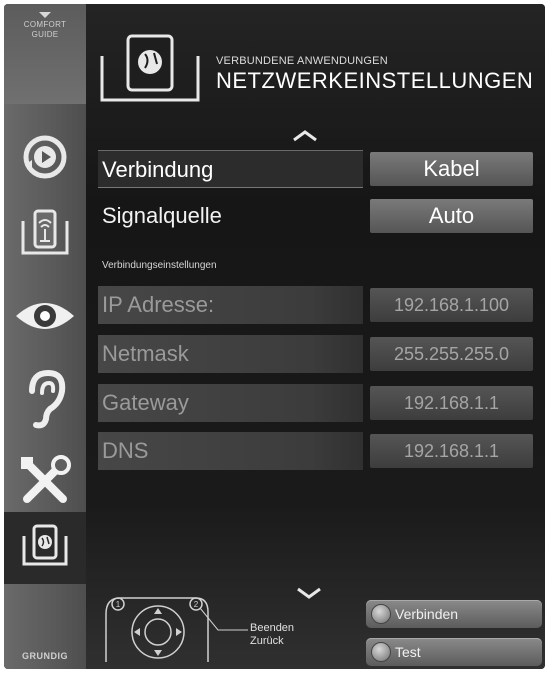  I want to click on signal-source-row: Signalquelle Auto, so click(315, 216).